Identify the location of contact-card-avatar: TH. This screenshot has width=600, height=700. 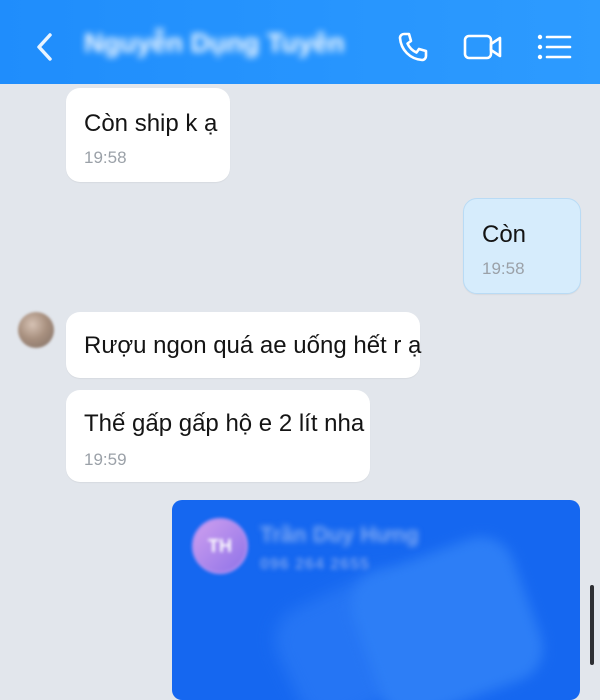
(220, 546).